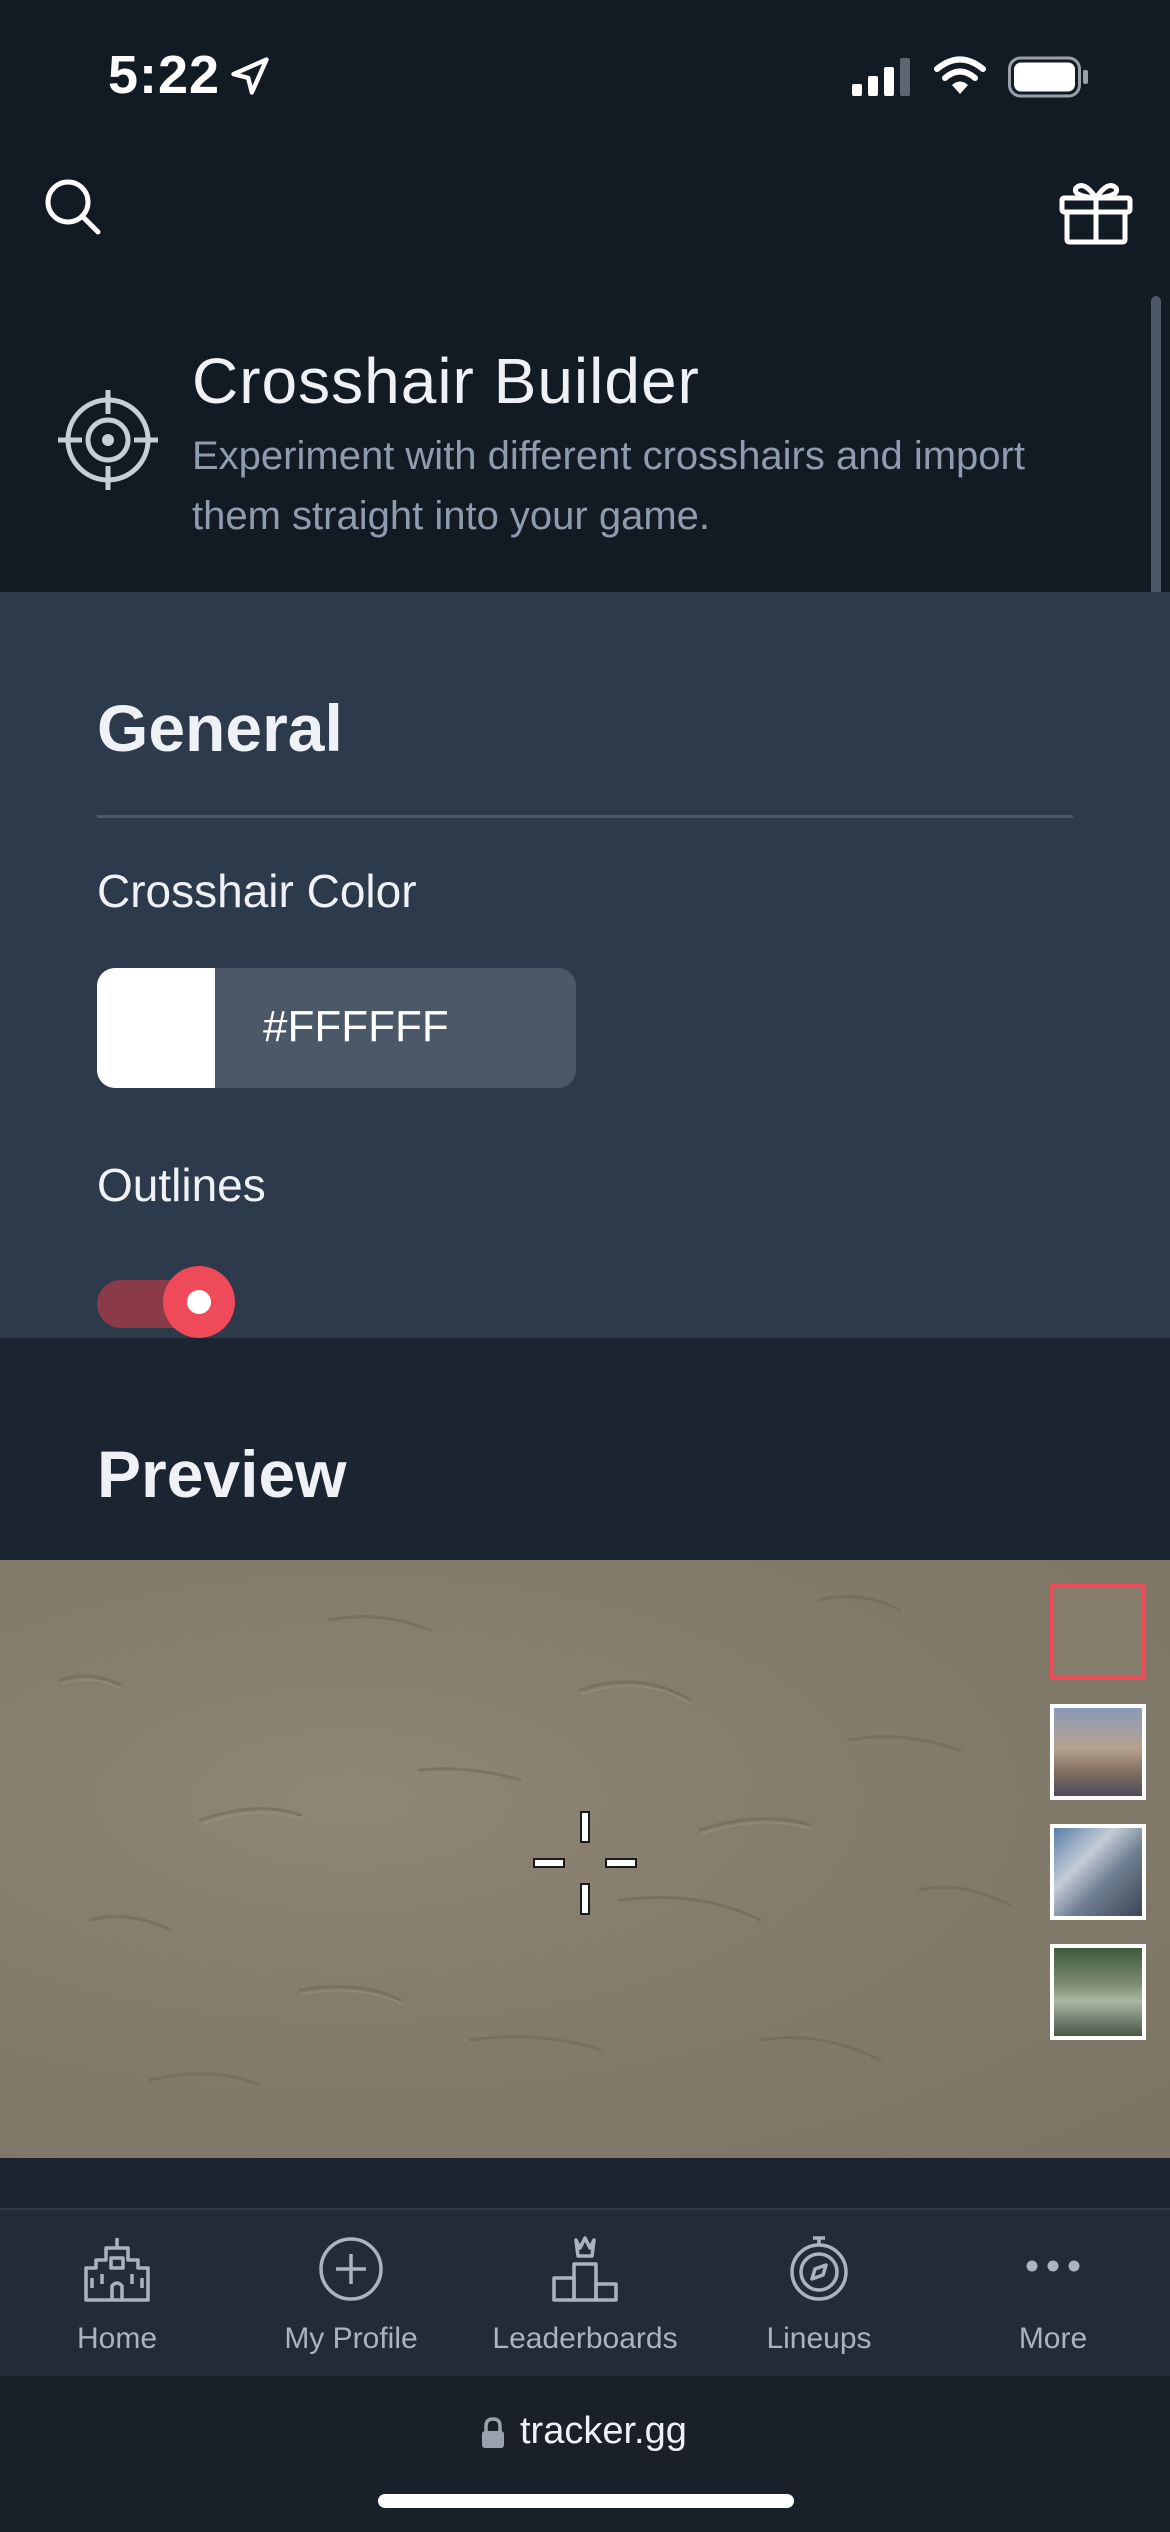 This screenshot has height=2532, width=1170. I want to click on home-indicator, so click(586, 2501).